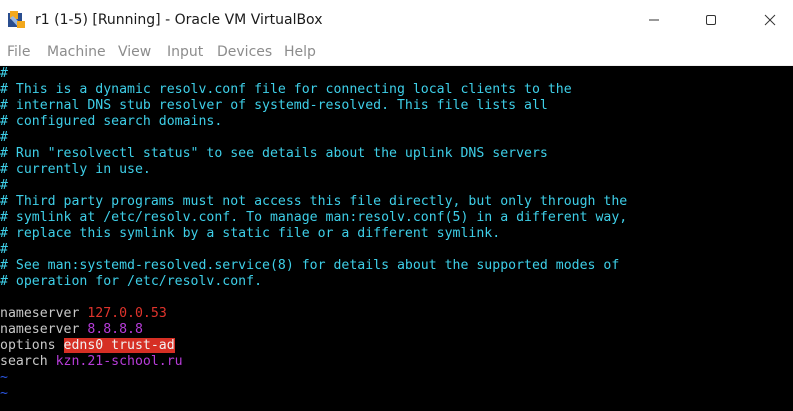 Image resolution: width=793 pixels, height=411 pixels. Describe the element at coordinates (396, 53) in the screenshot. I see `menubar: File Machine View Input Devices Help` at that location.